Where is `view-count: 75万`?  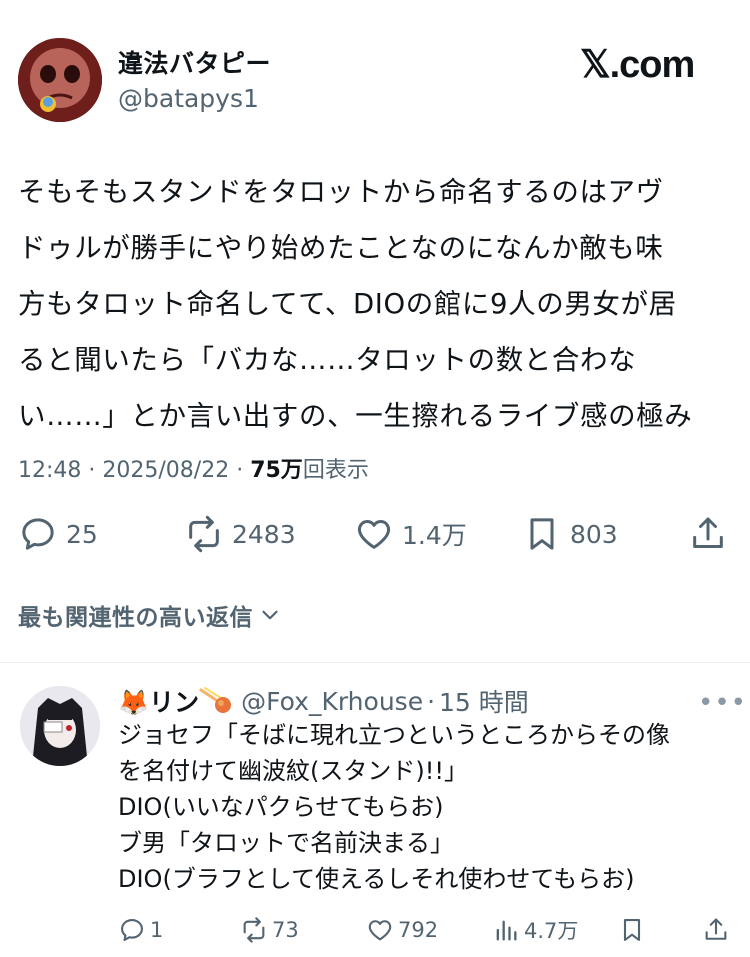 view-count: 75万 is located at coordinates (276, 470).